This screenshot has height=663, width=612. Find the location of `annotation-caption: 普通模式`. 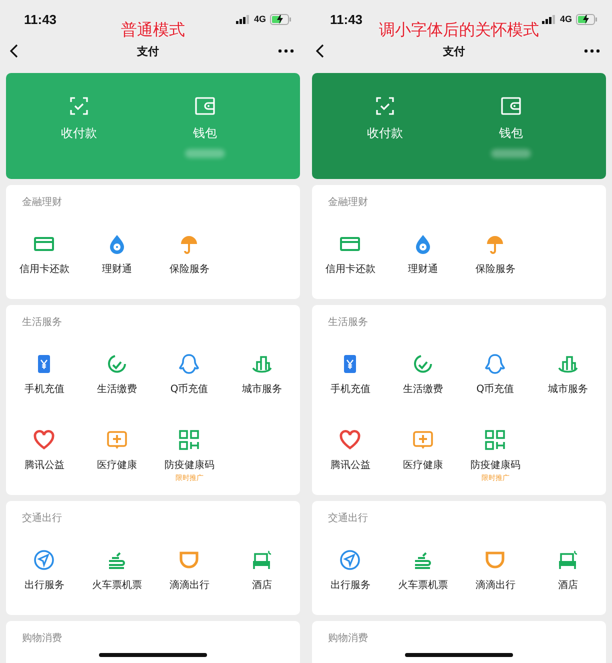

annotation-caption: 普通模式 is located at coordinates (153, 30).